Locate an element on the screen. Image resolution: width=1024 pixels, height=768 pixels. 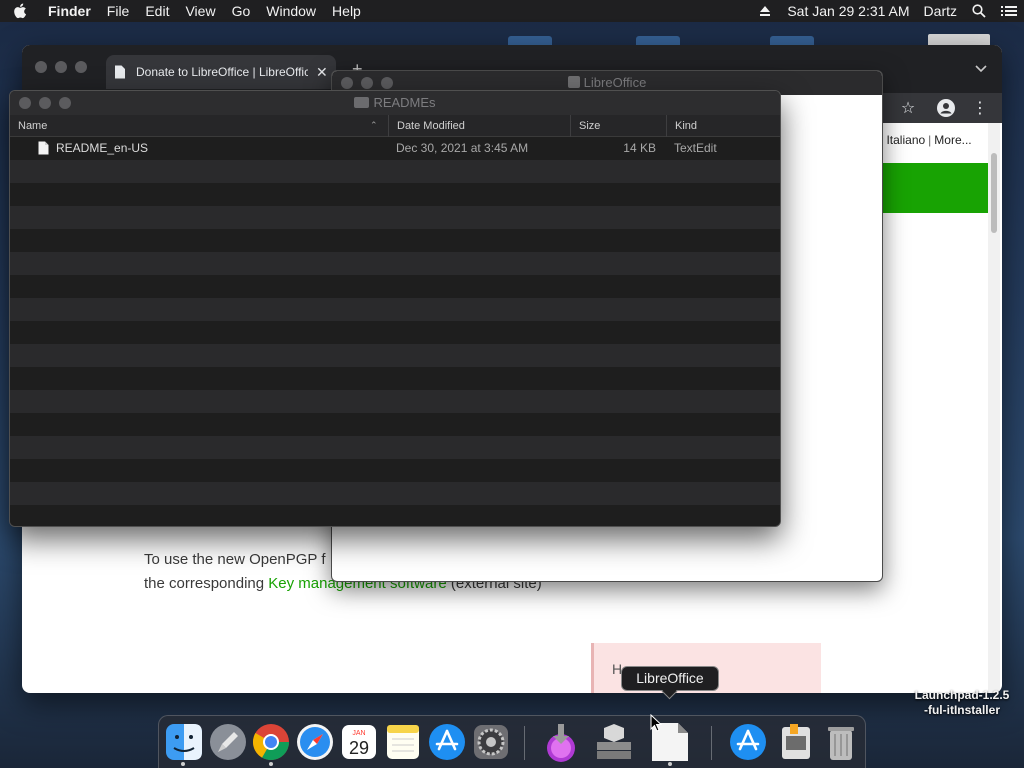
sort-ascending-icon: ⌃ is located at coordinates (374, 125).